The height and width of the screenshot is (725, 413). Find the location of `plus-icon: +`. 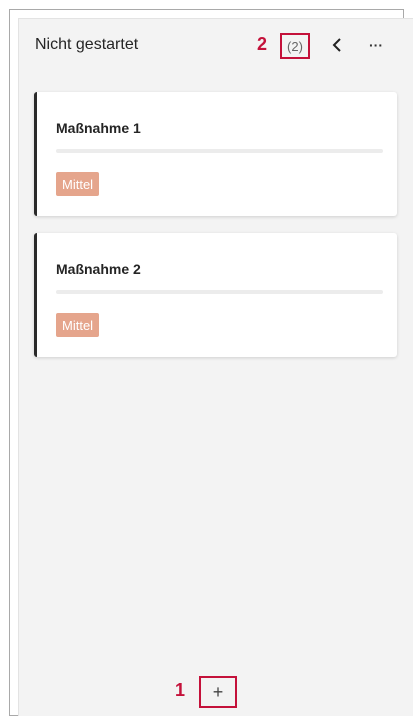

plus-icon: + is located at coordinates (218, 691).